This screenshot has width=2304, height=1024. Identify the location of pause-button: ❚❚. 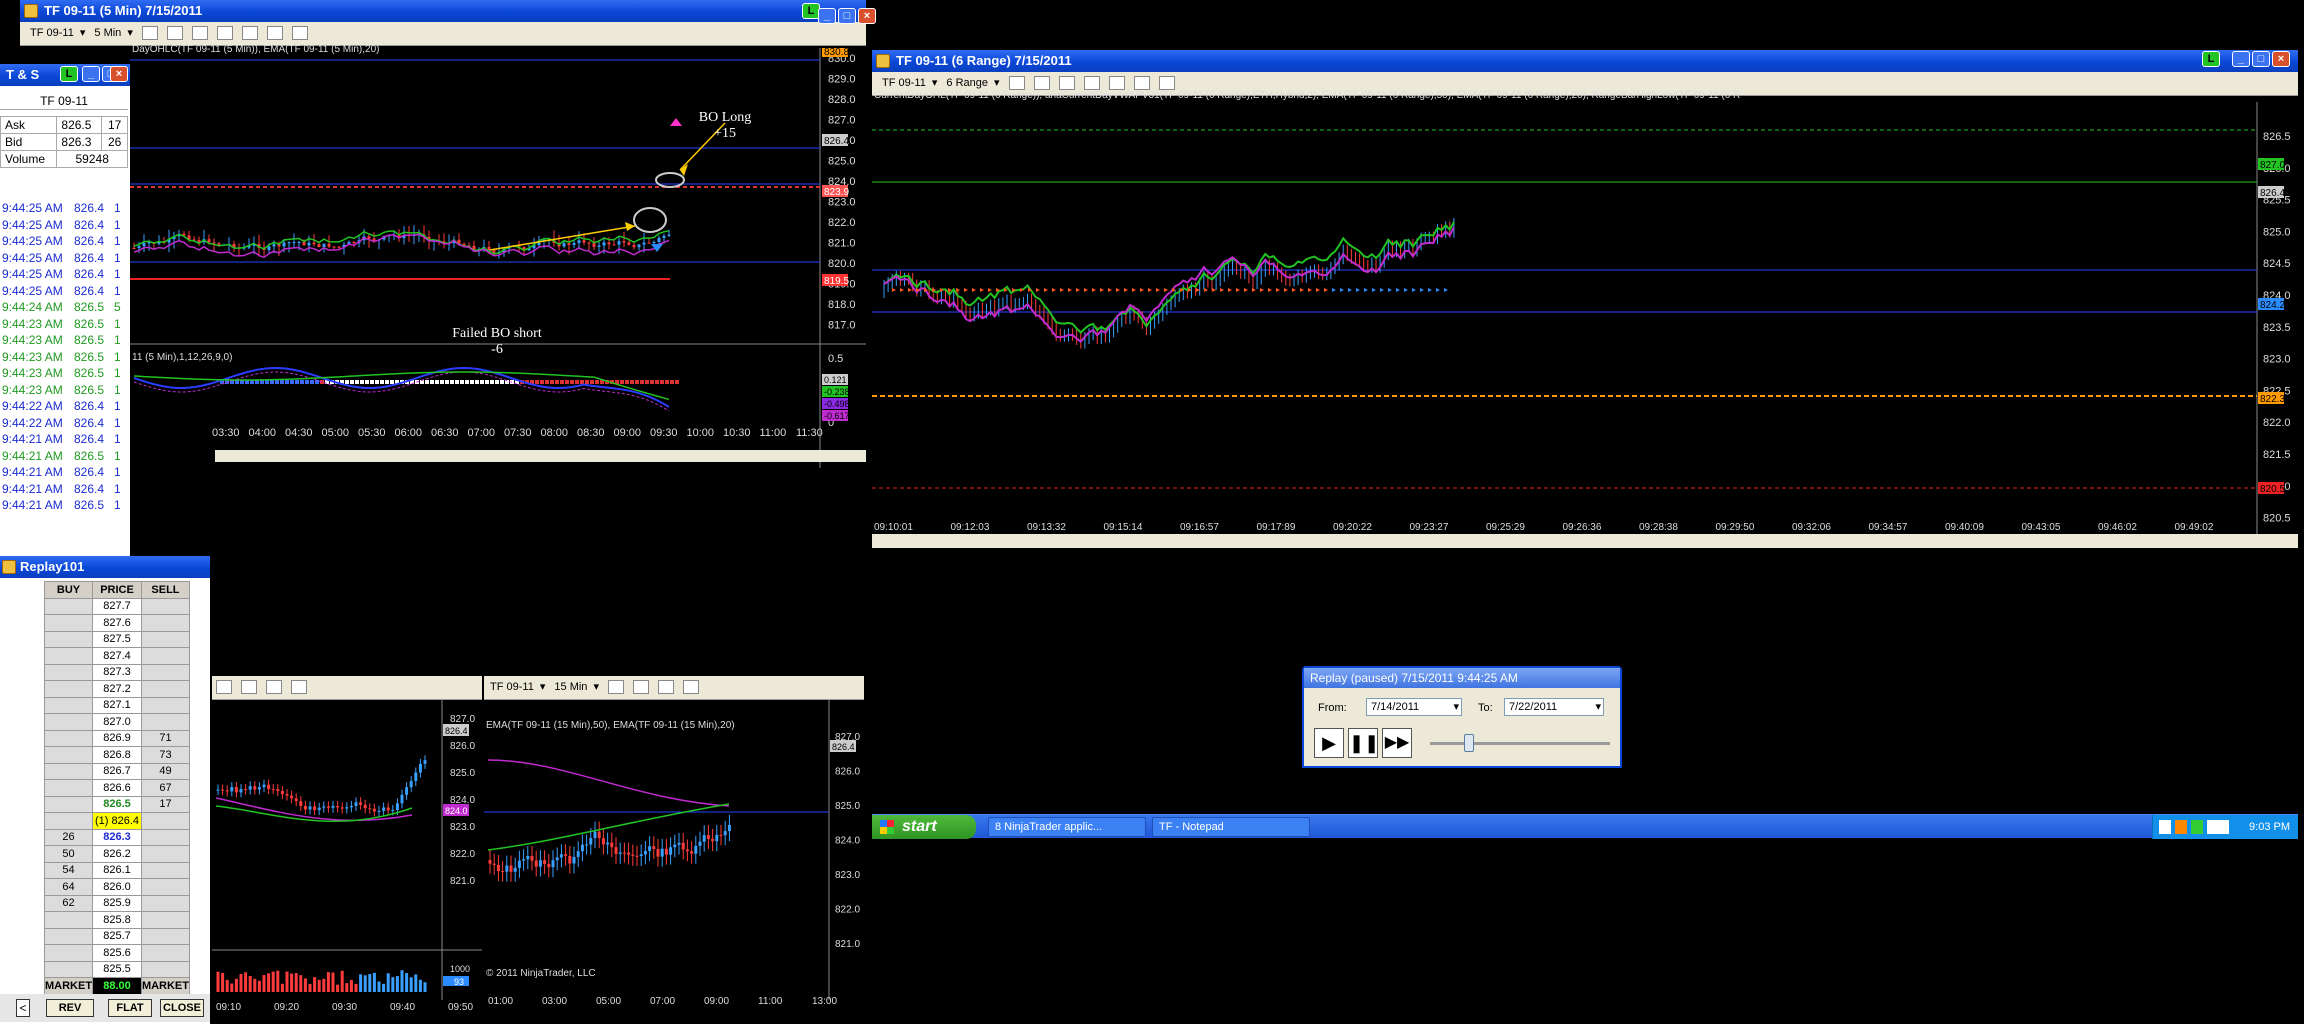
(1363, 743).